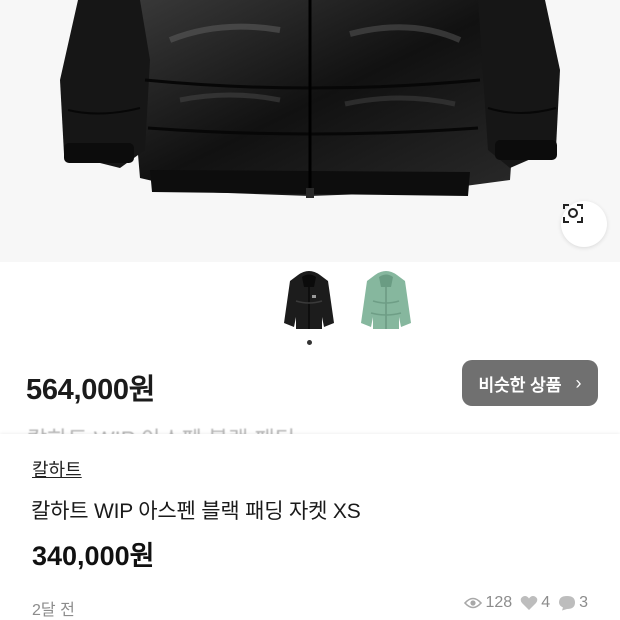 The image size is (620, 620). I want to click on brand-link: 칼하트, so click(57, 469).